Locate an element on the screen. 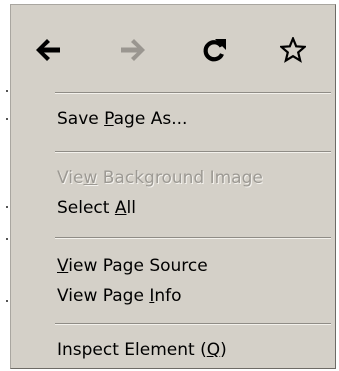 The width and height of the screenshot is (339, 371). item-label: Inspect Element ( is located at coordinates (132, 350).